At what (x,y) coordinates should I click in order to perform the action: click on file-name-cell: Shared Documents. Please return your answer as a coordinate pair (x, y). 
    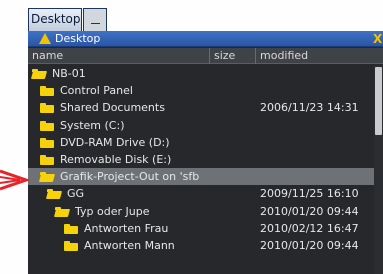
    Looking at the image, I should click on (119, 107).